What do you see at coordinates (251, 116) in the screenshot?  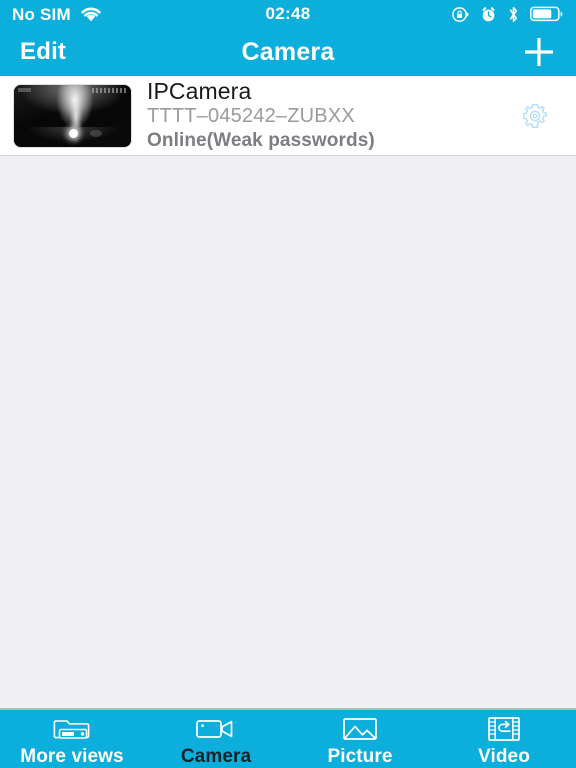 I see `camera-uid: TTTT–045242–ZUBXX` at bounding box center [251, 116].